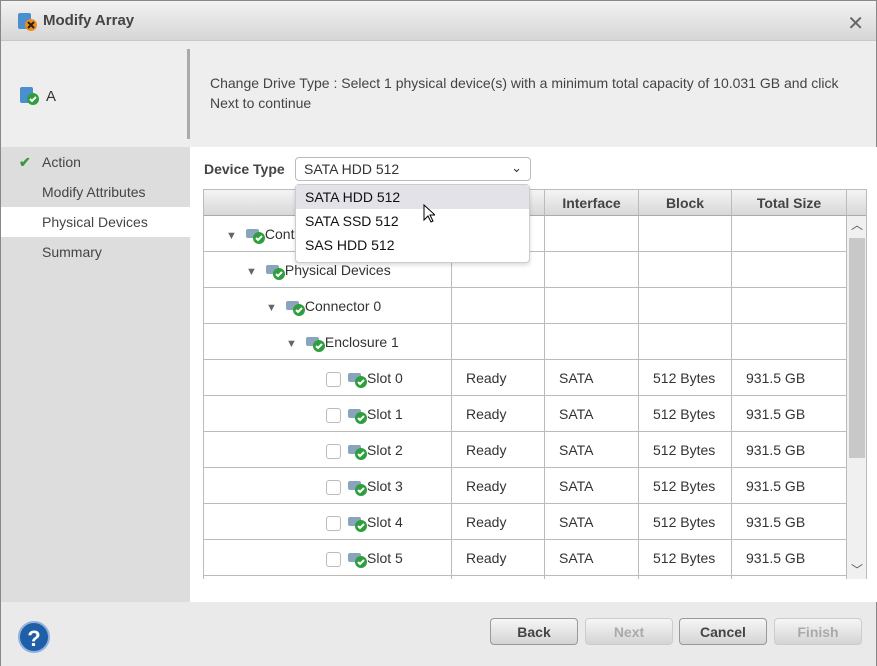  What do you see at coordinates (385, 450) in the screenshot?
I see `slot-label: Slot 2` at bounding box center [385, 450].